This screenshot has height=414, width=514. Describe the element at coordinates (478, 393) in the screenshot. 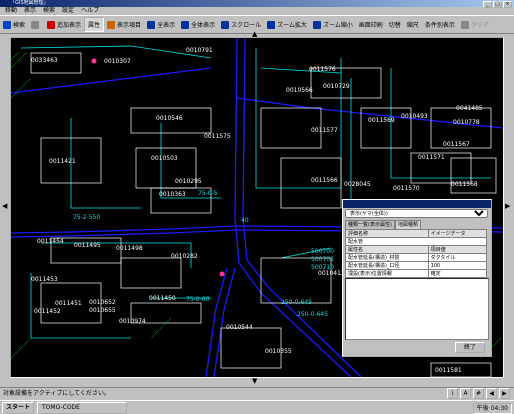

I see `grid-icon: #` at that location.